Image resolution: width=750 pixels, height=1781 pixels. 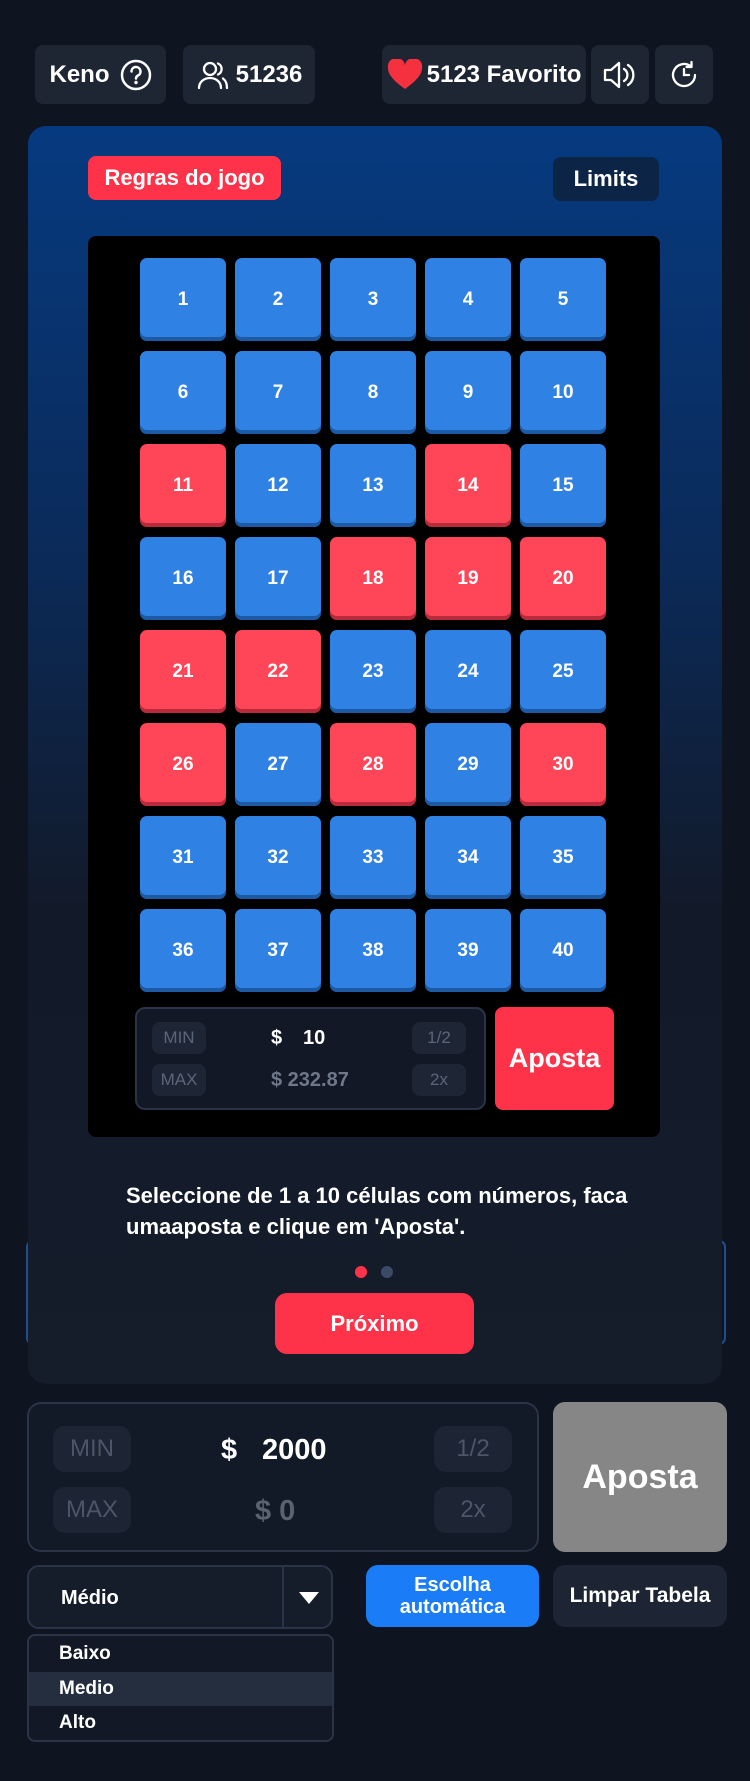 What do you see at coordinates (473, 1449) in the screenshot?
I see `half-bet-button: 1/2` at bounding box center [473, 1449].